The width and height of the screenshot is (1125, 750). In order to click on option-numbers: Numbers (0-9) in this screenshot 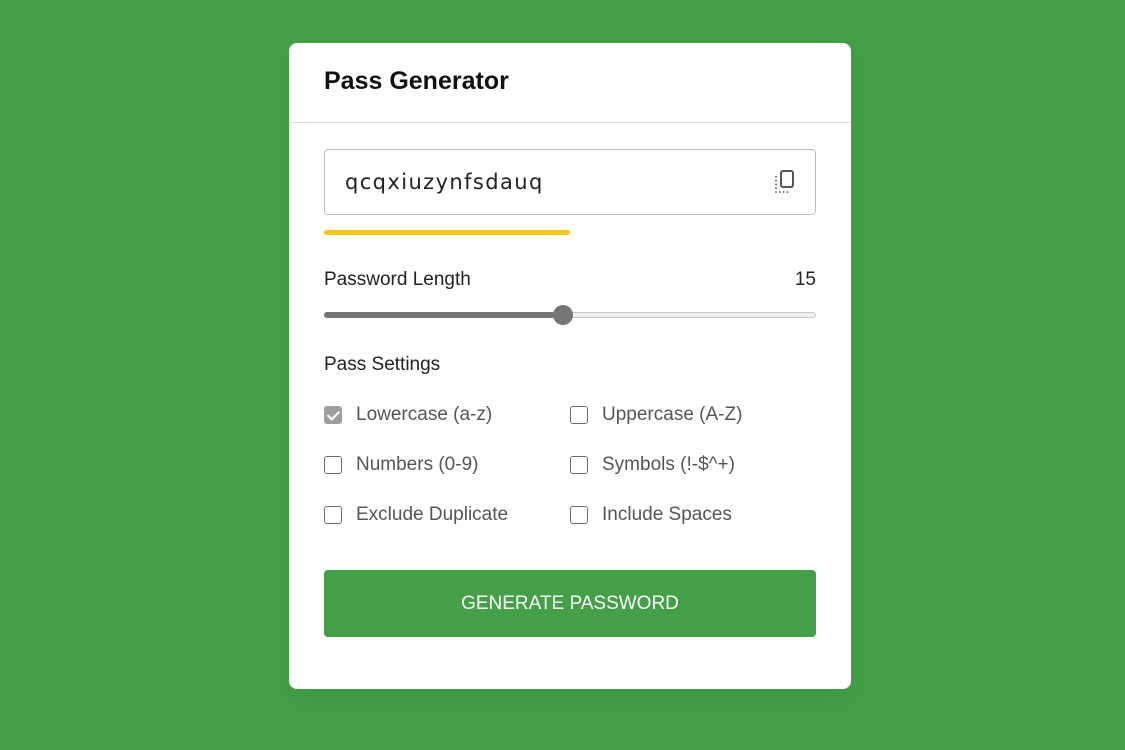, I will do `click(401, 465)`.